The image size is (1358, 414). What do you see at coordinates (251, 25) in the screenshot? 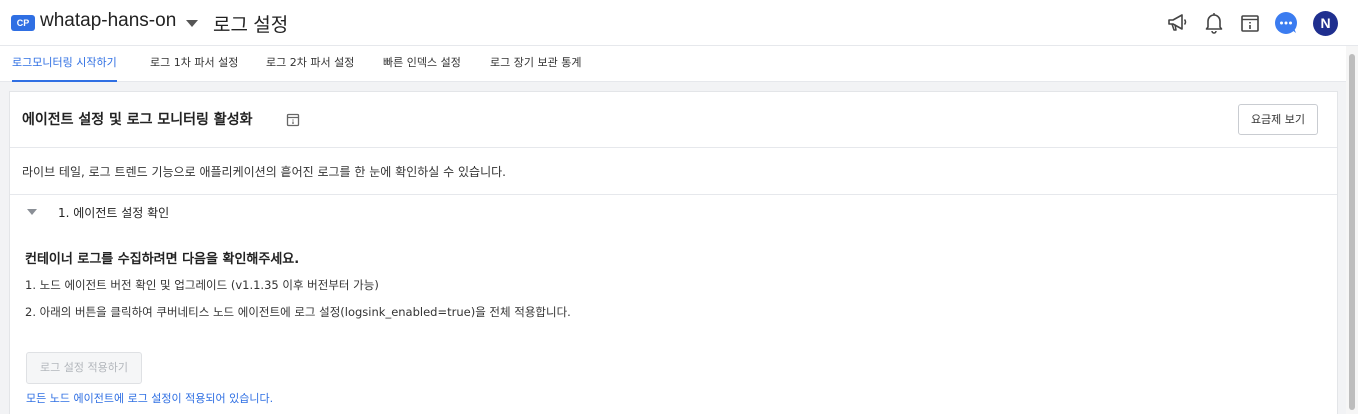
I see `page-title: 로그 설정` at bounding box center [251, 25].